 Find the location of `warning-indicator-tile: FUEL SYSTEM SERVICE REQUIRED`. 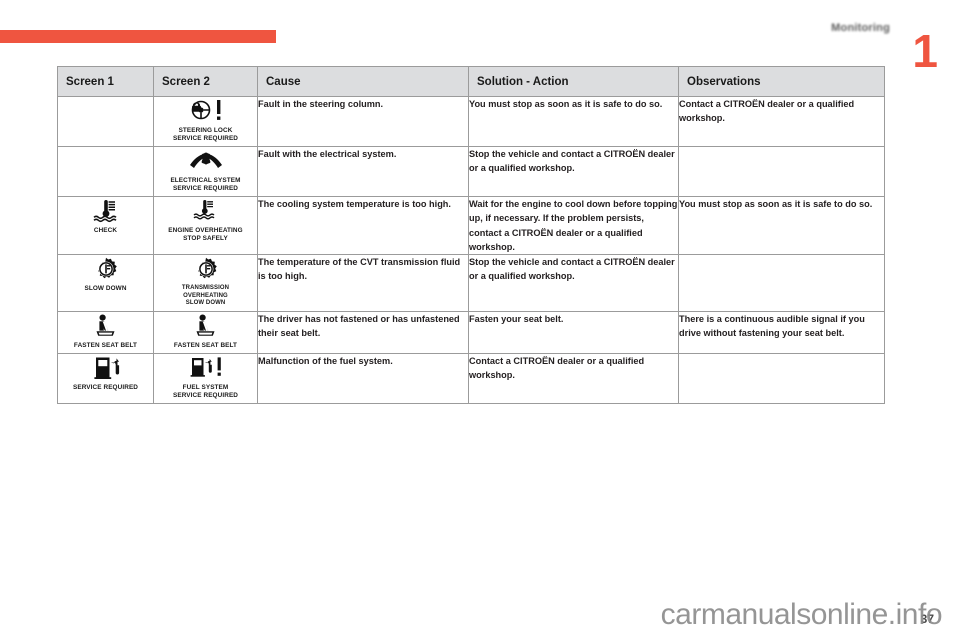

warning-indicator-tile: FUEL SYSTEM SERVICE REQUIRED is located at coordinates (205, 378).